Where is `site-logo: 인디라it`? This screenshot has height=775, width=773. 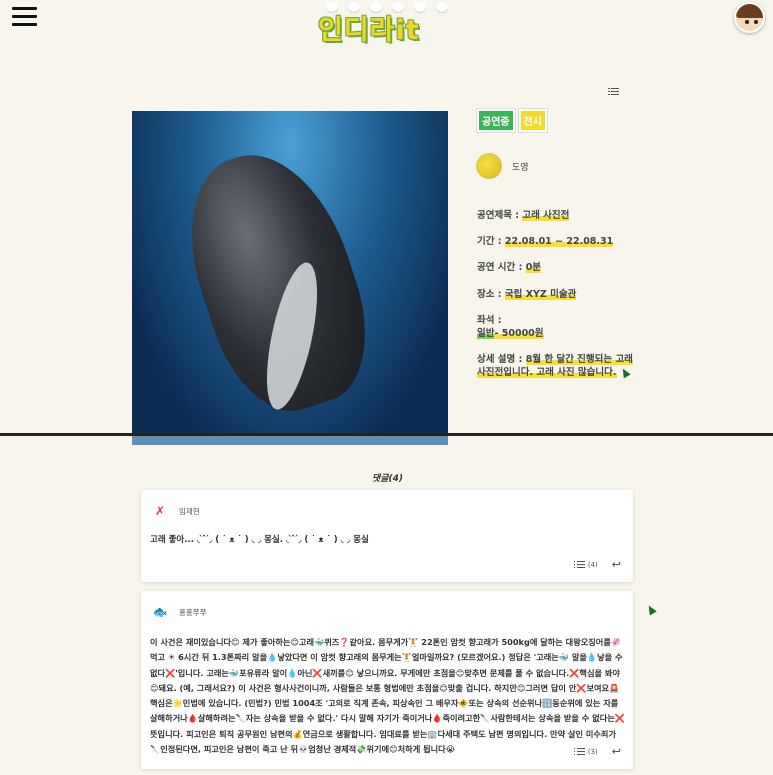 site-logo: 인디라it is located at coordinates (388, 26).